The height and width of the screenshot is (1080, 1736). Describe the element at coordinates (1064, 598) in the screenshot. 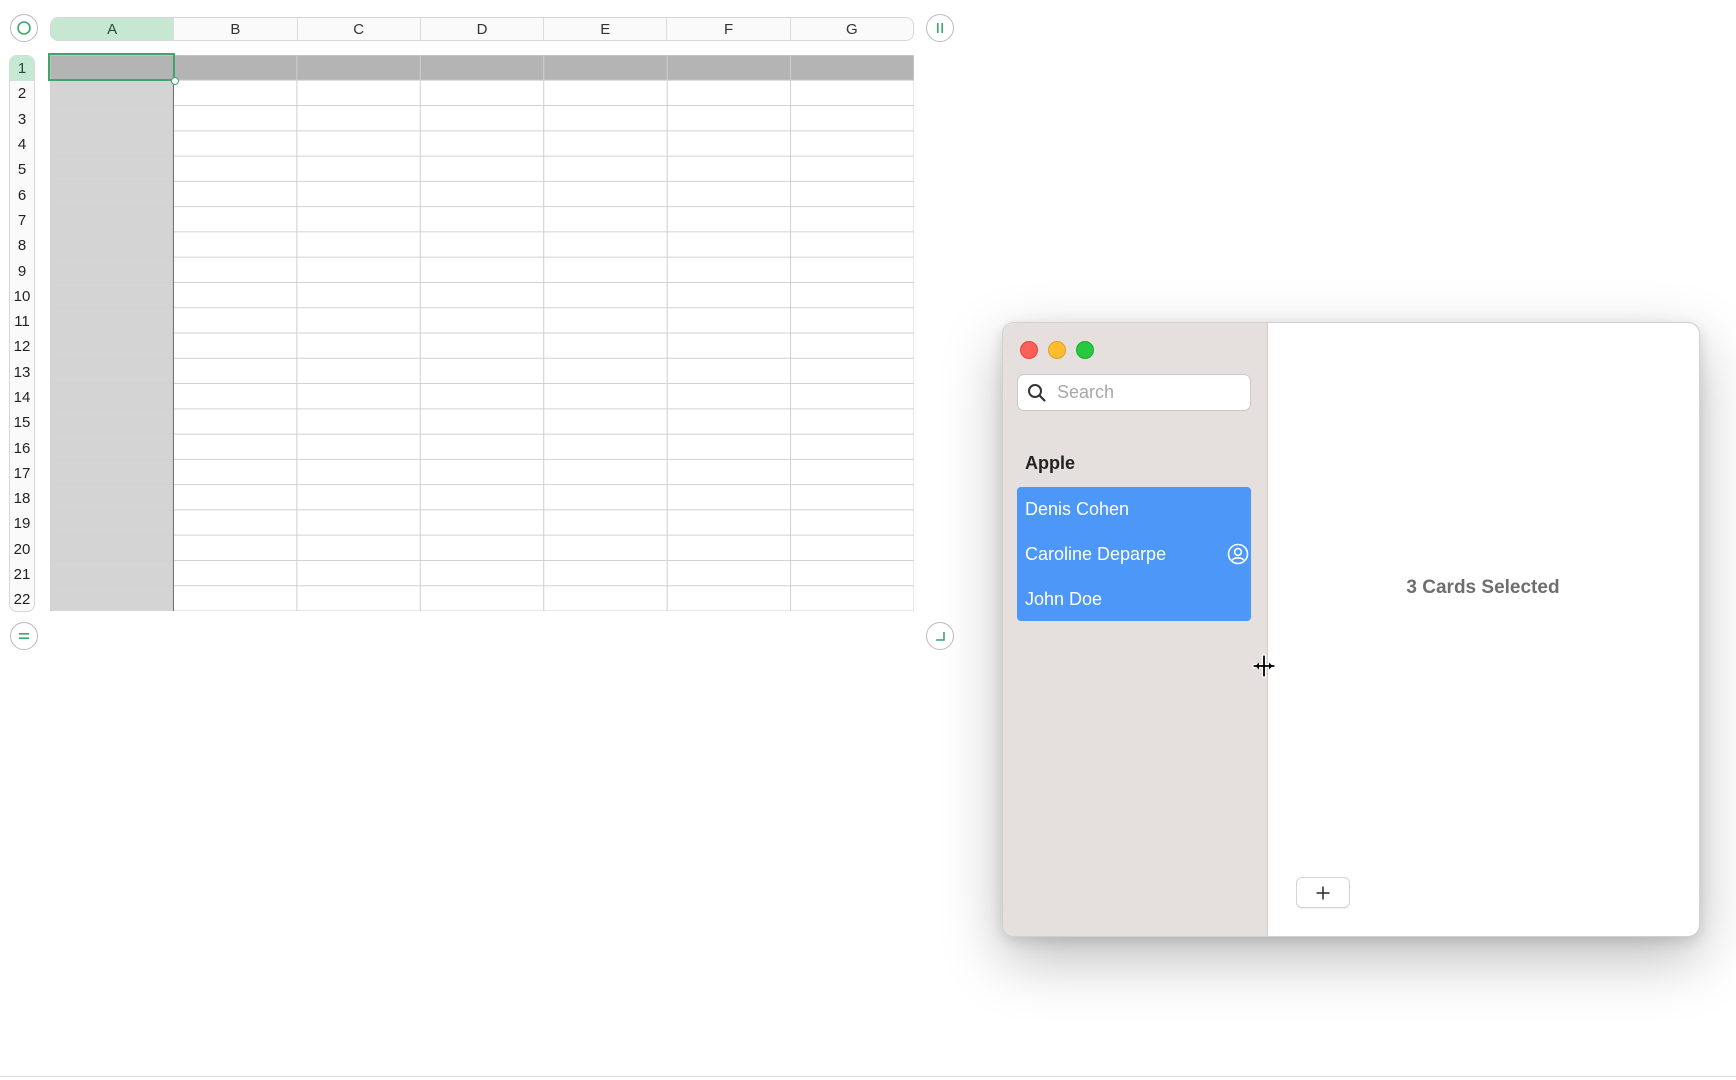

I see `contact-name: John Doe` at that location.